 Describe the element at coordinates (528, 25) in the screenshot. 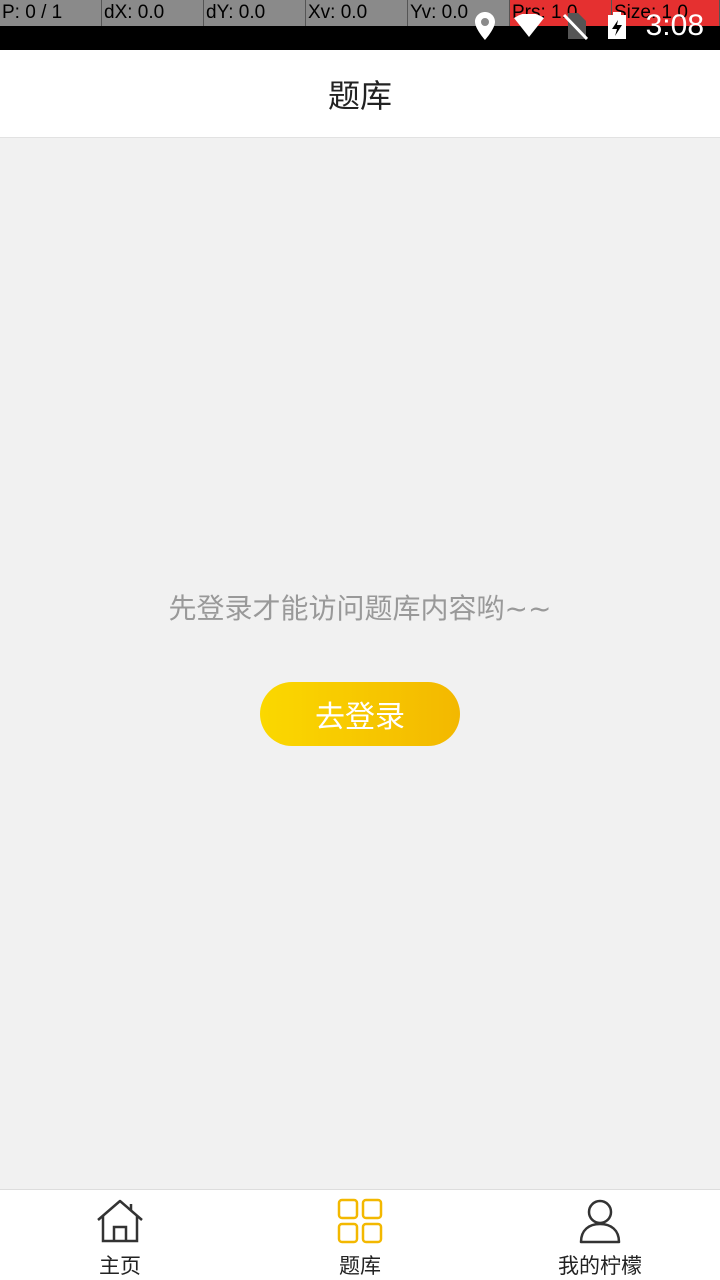

I see `wifi-icon` at that location.